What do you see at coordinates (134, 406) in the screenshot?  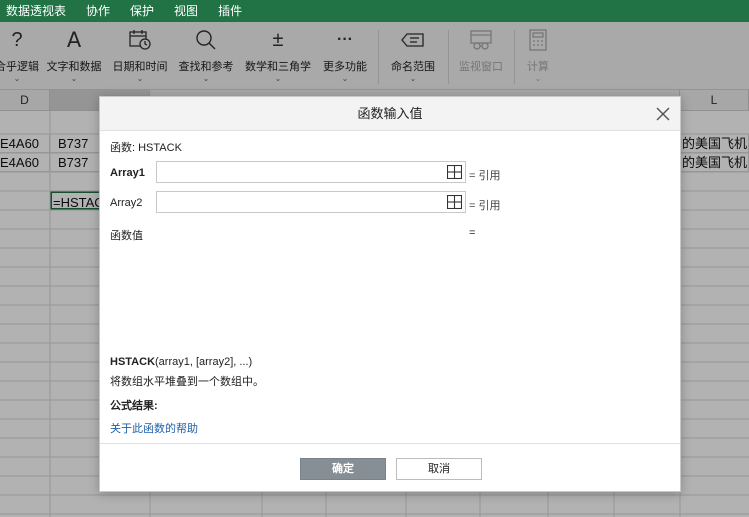 I see `formula-result-label: 公式结果:` at bounding box center [134, 406].